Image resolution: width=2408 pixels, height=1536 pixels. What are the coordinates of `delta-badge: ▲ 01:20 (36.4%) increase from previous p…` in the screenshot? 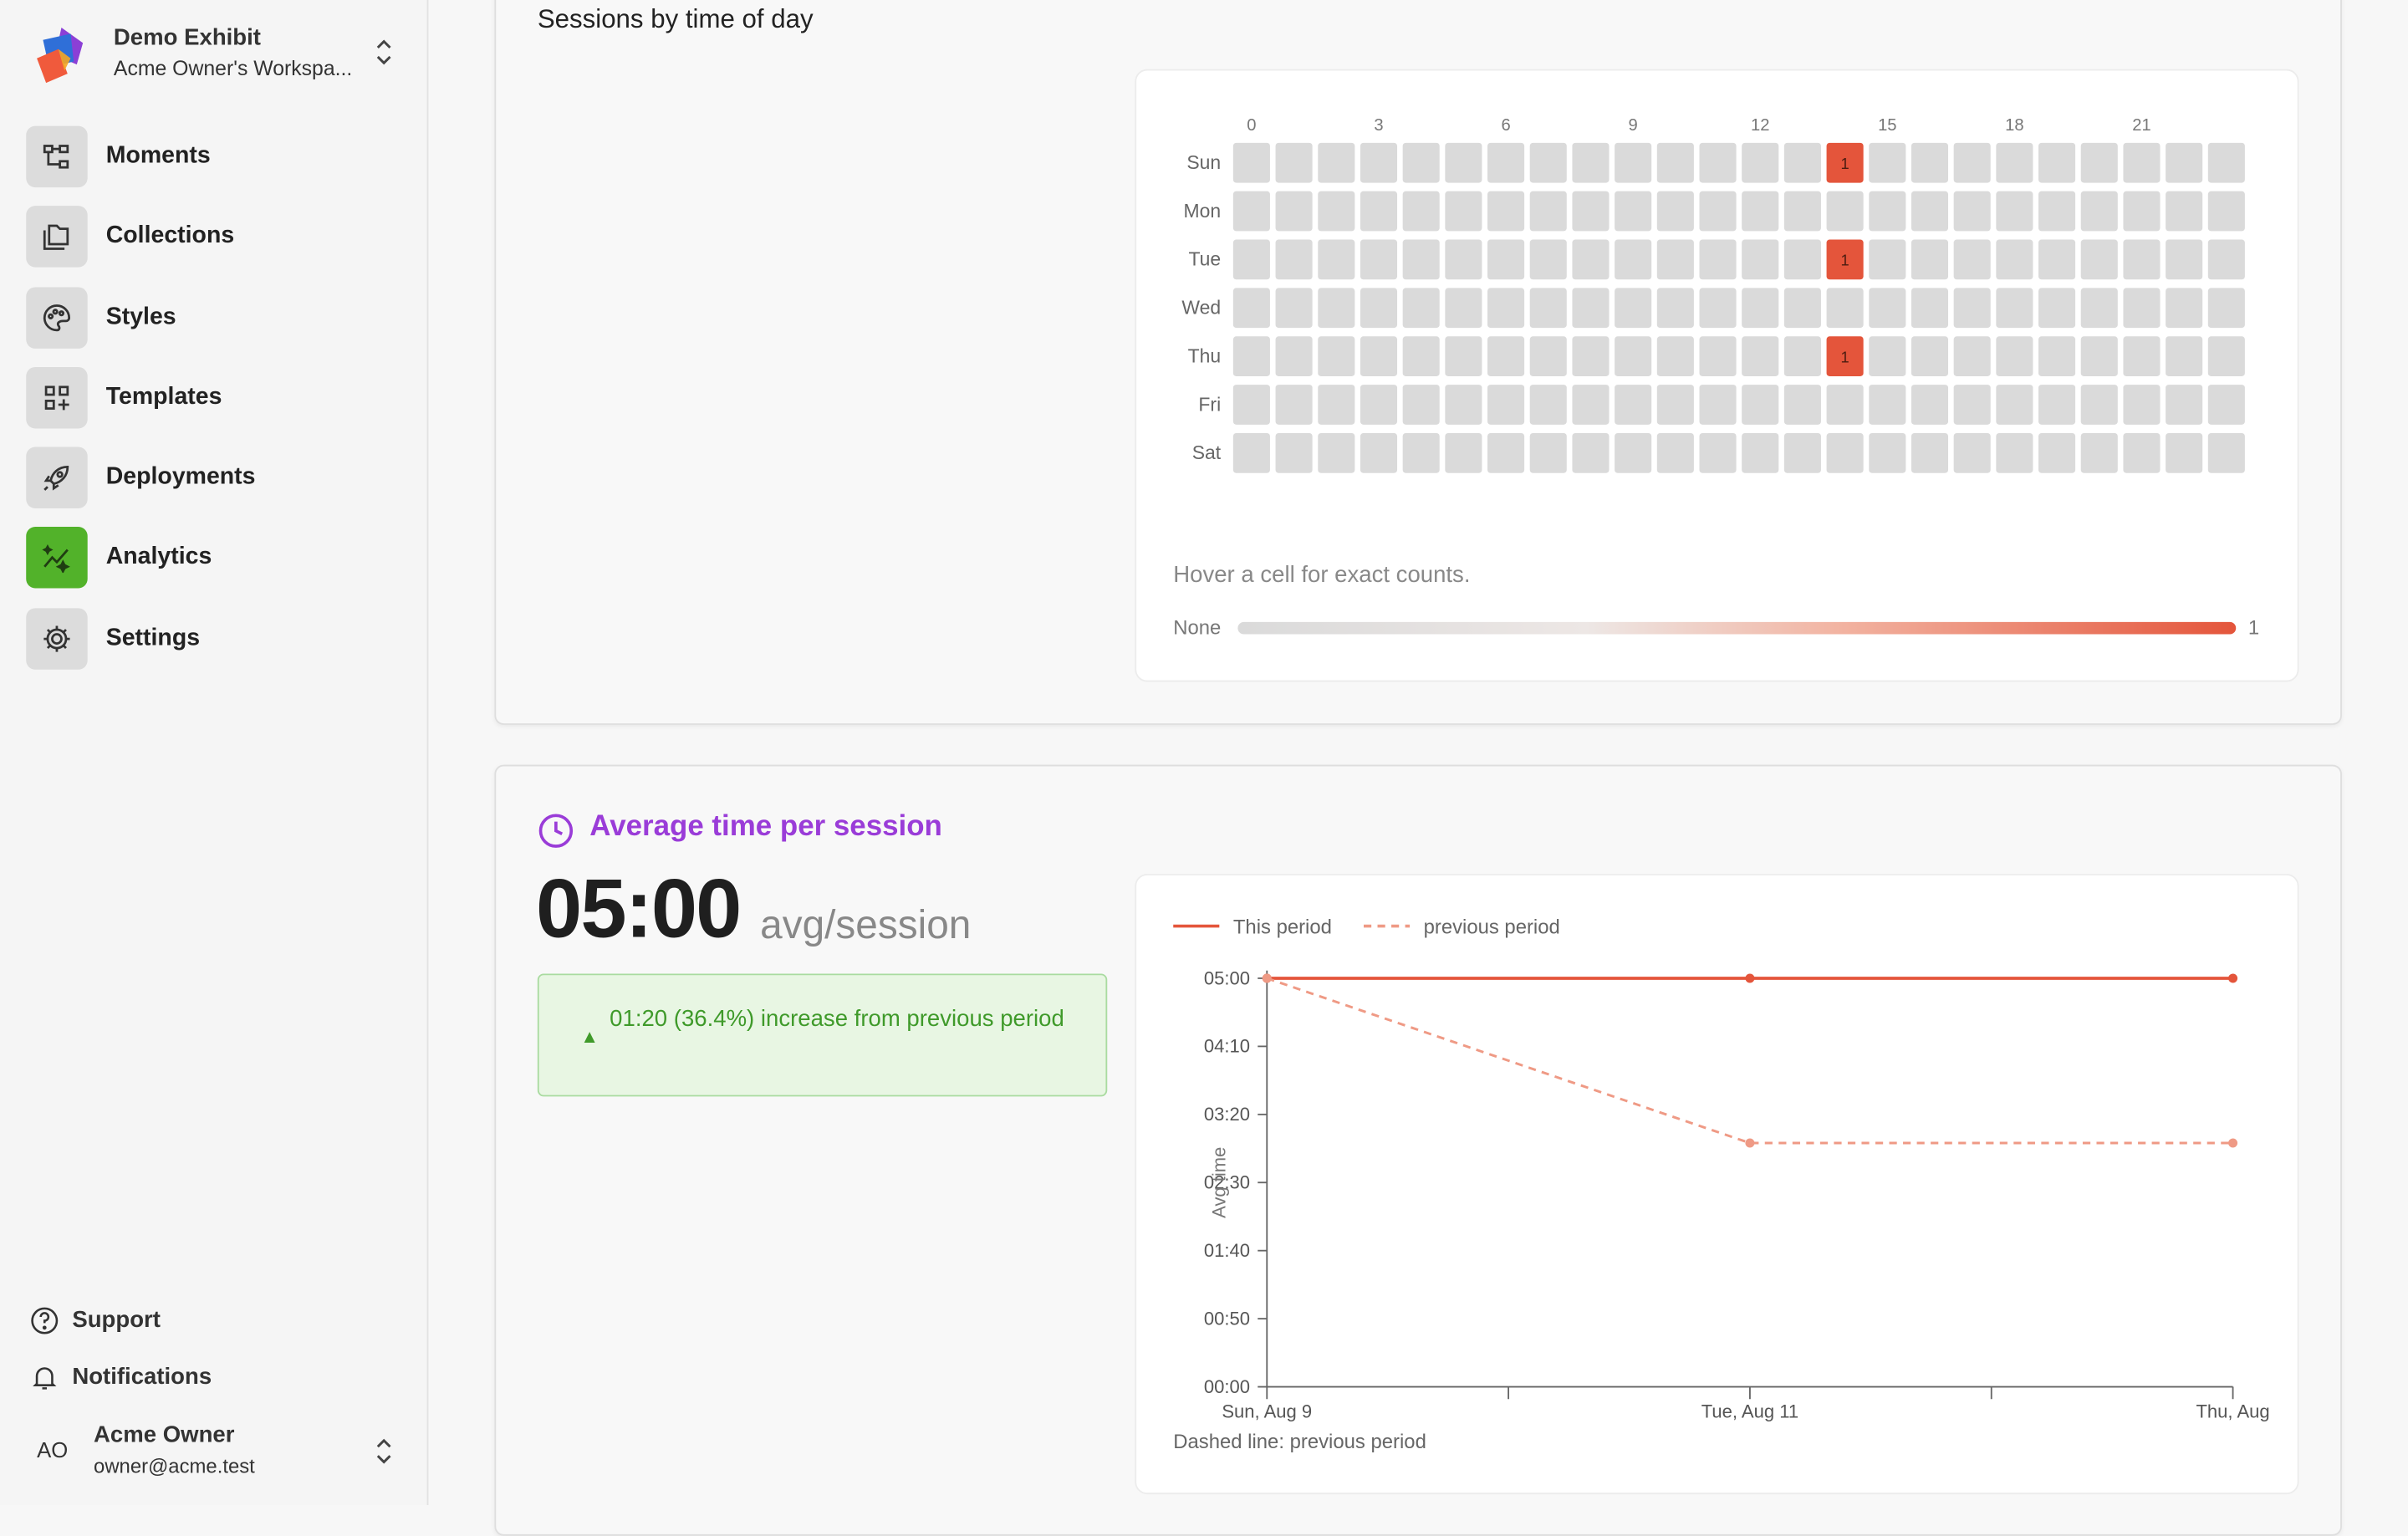 It's located at (823, 1035).